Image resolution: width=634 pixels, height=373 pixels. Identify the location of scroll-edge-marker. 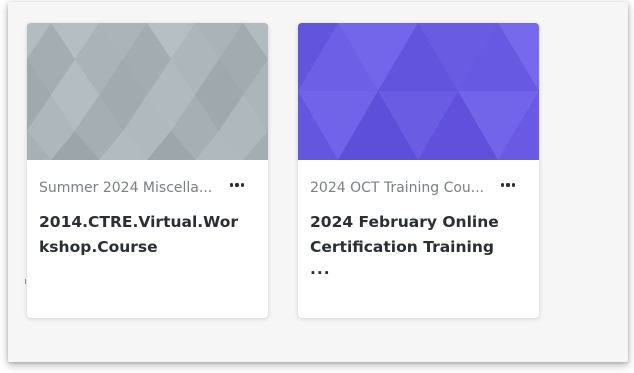
(25, 281).